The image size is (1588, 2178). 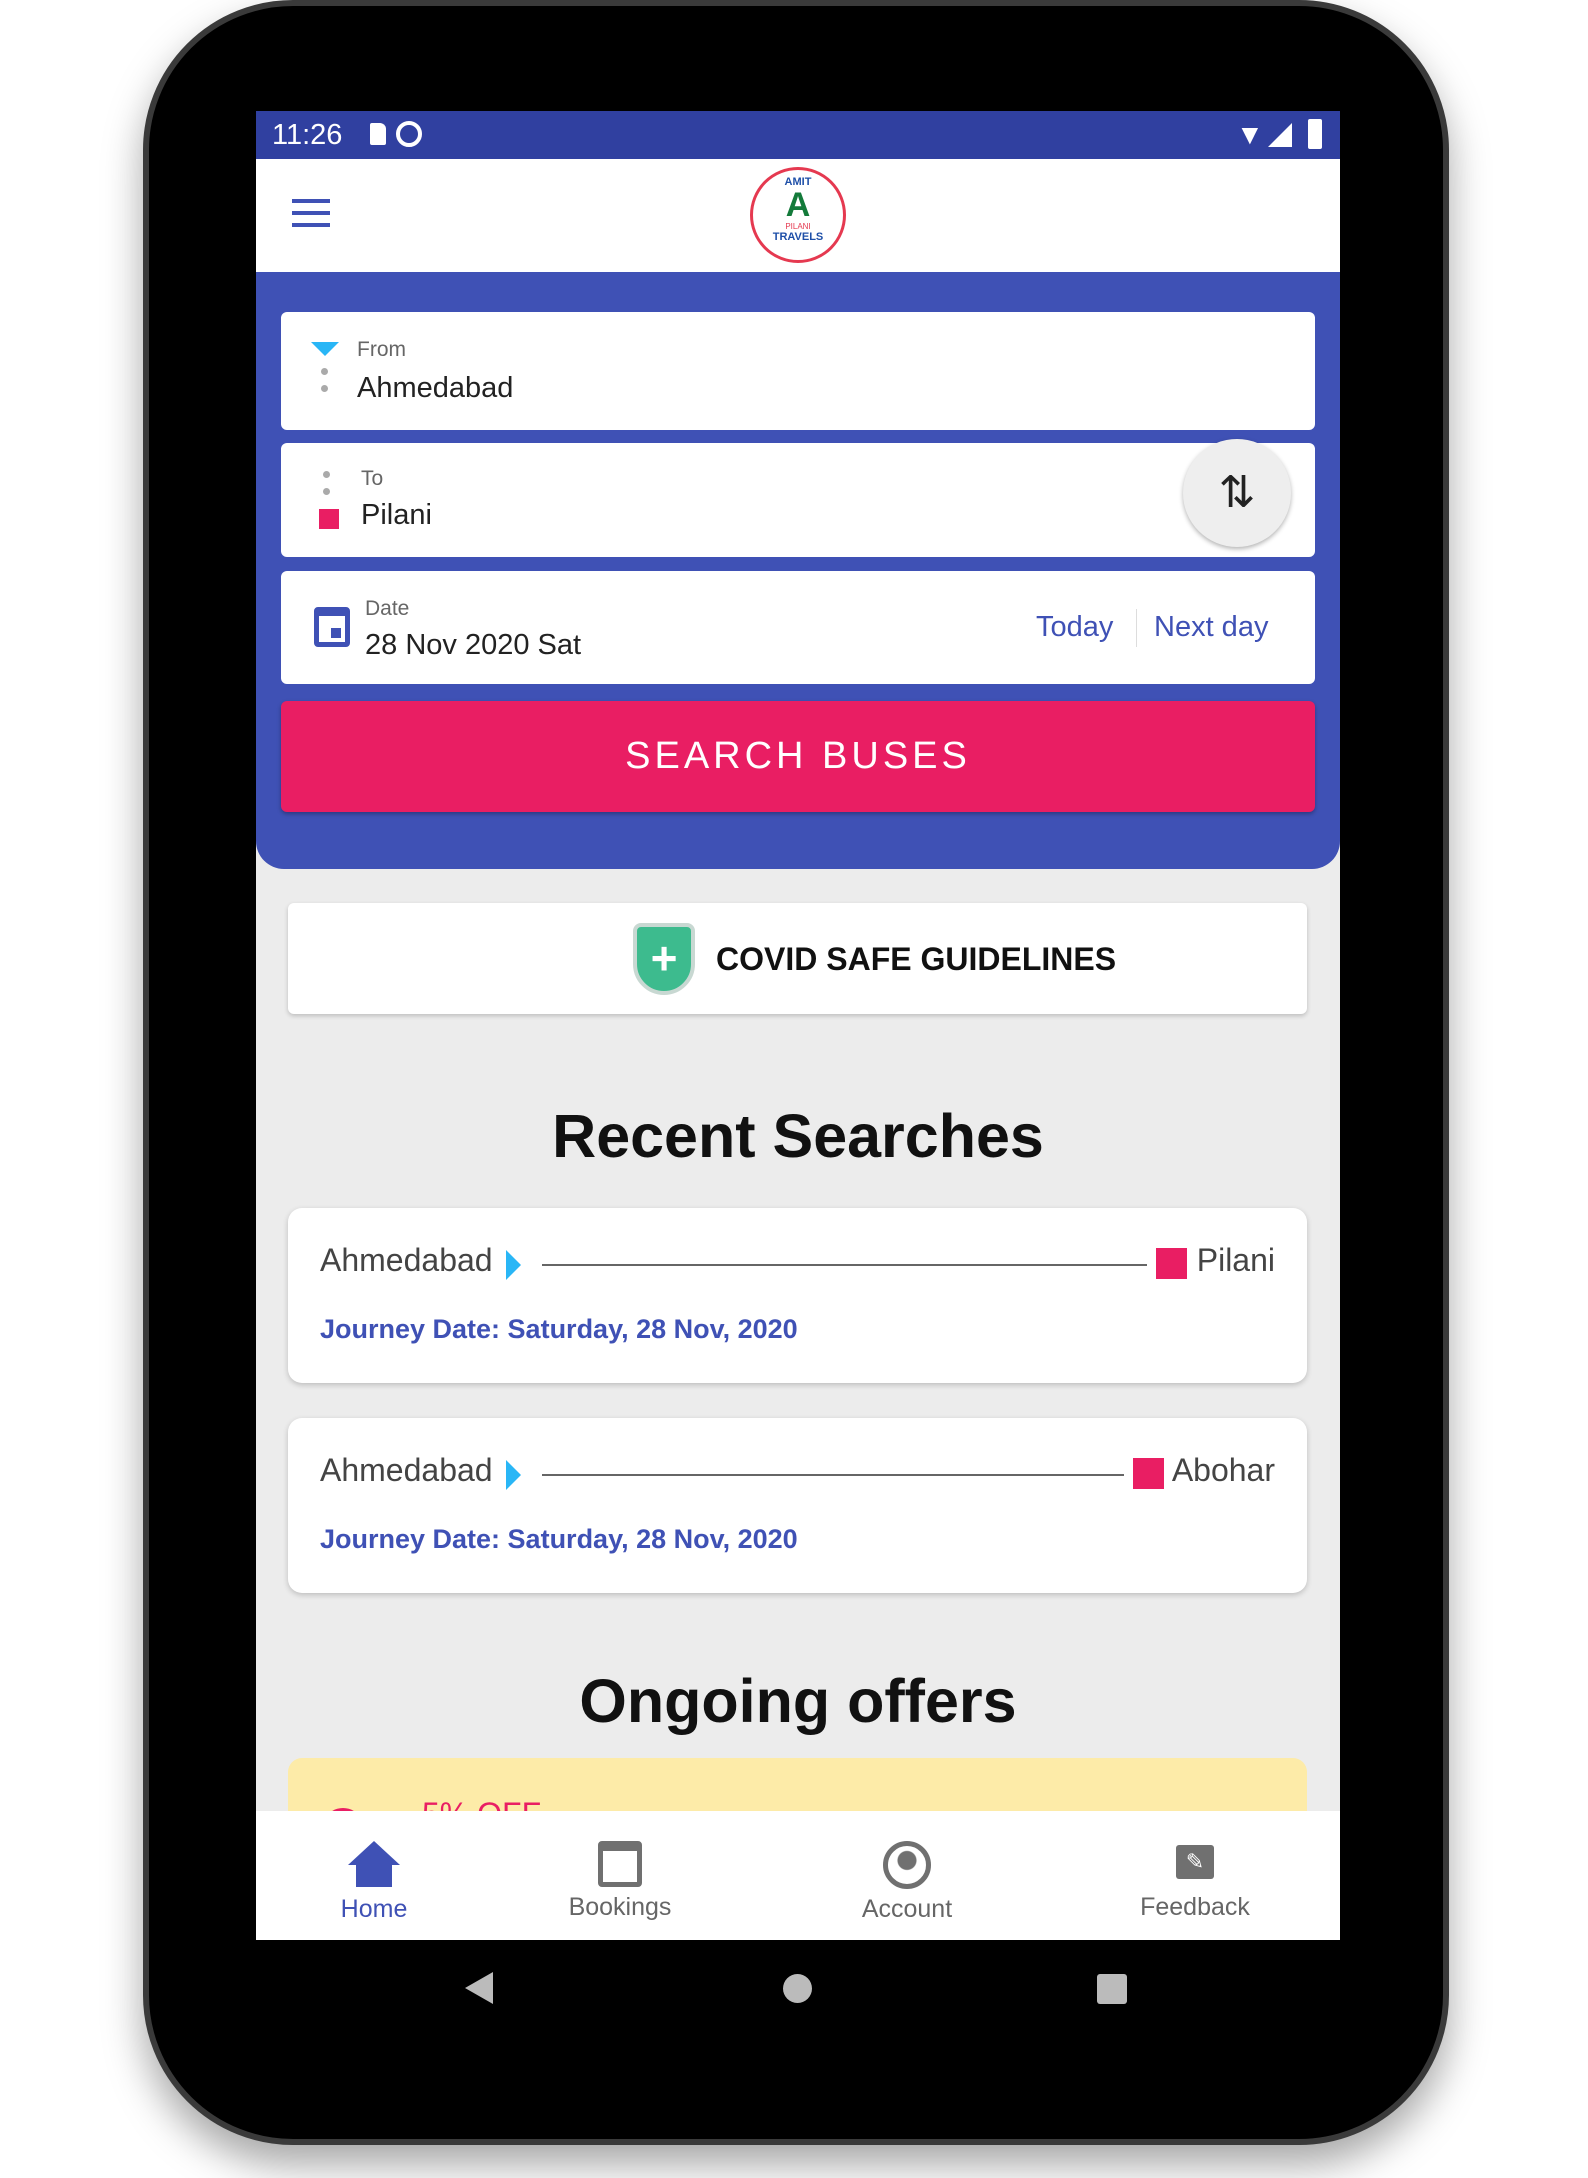 What do you see at coordinates (378, 134) in the screenshot?
I see `sd-card-icon` at bounding box center [378, 134].